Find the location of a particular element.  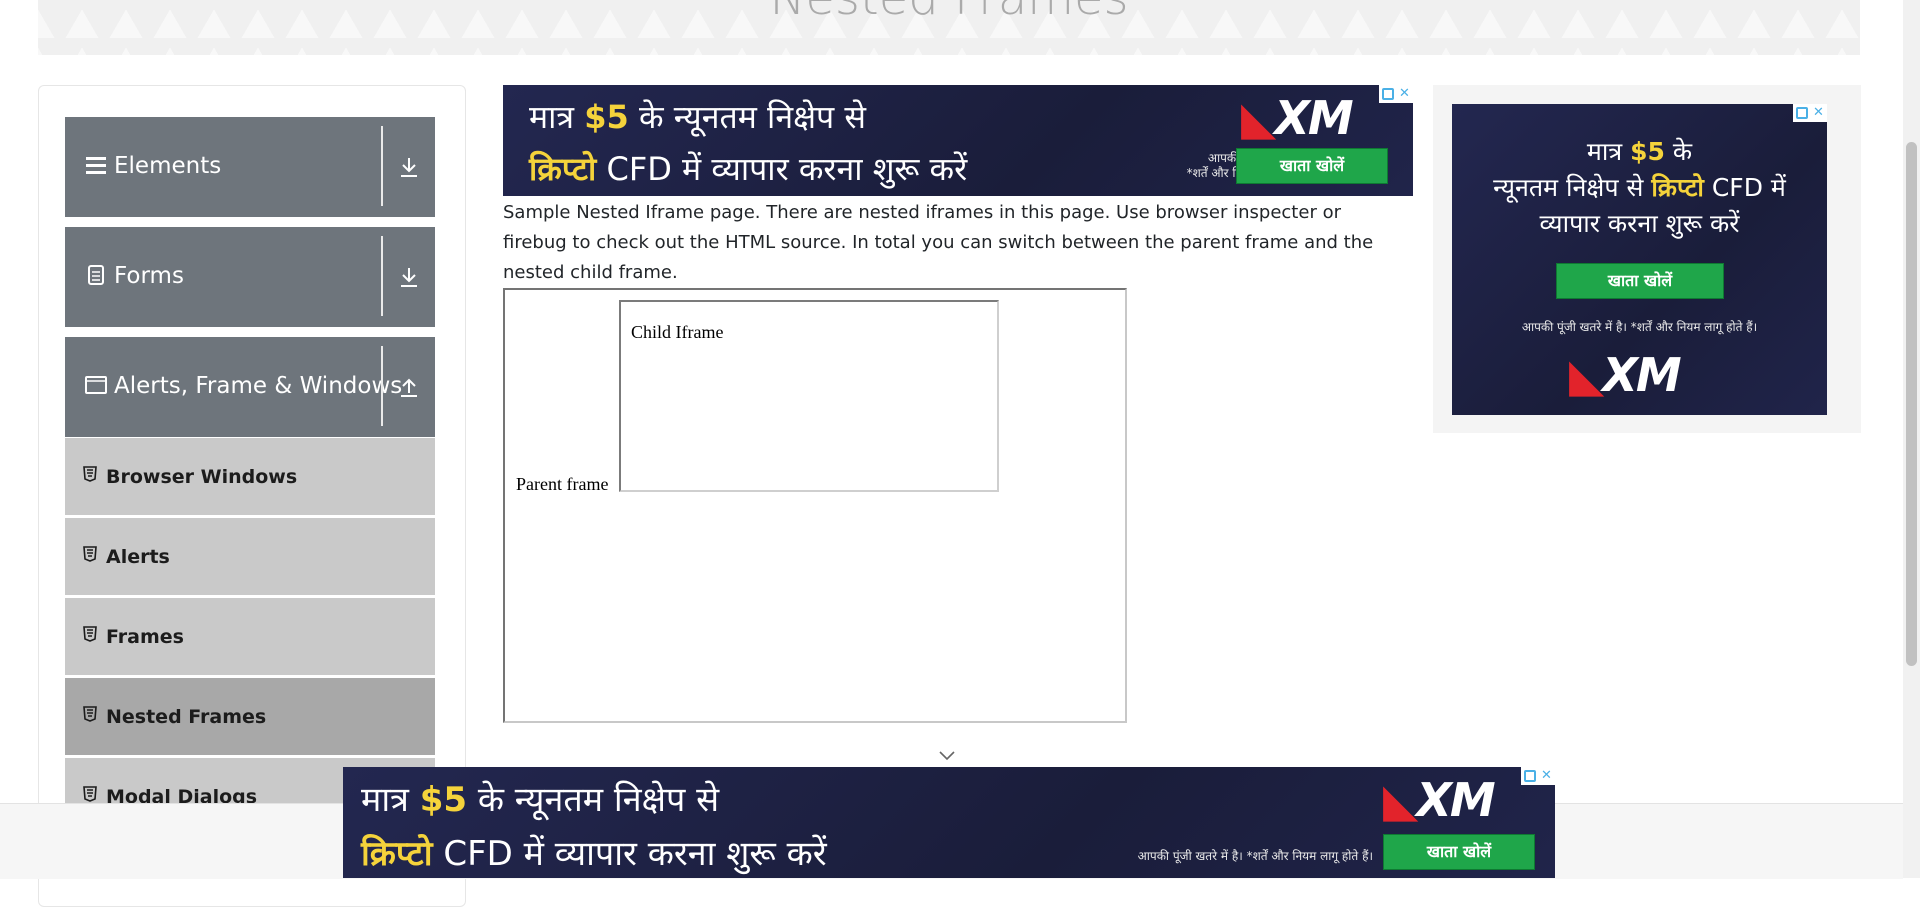

chevron-down-icon is located at coordinates (947, 755).